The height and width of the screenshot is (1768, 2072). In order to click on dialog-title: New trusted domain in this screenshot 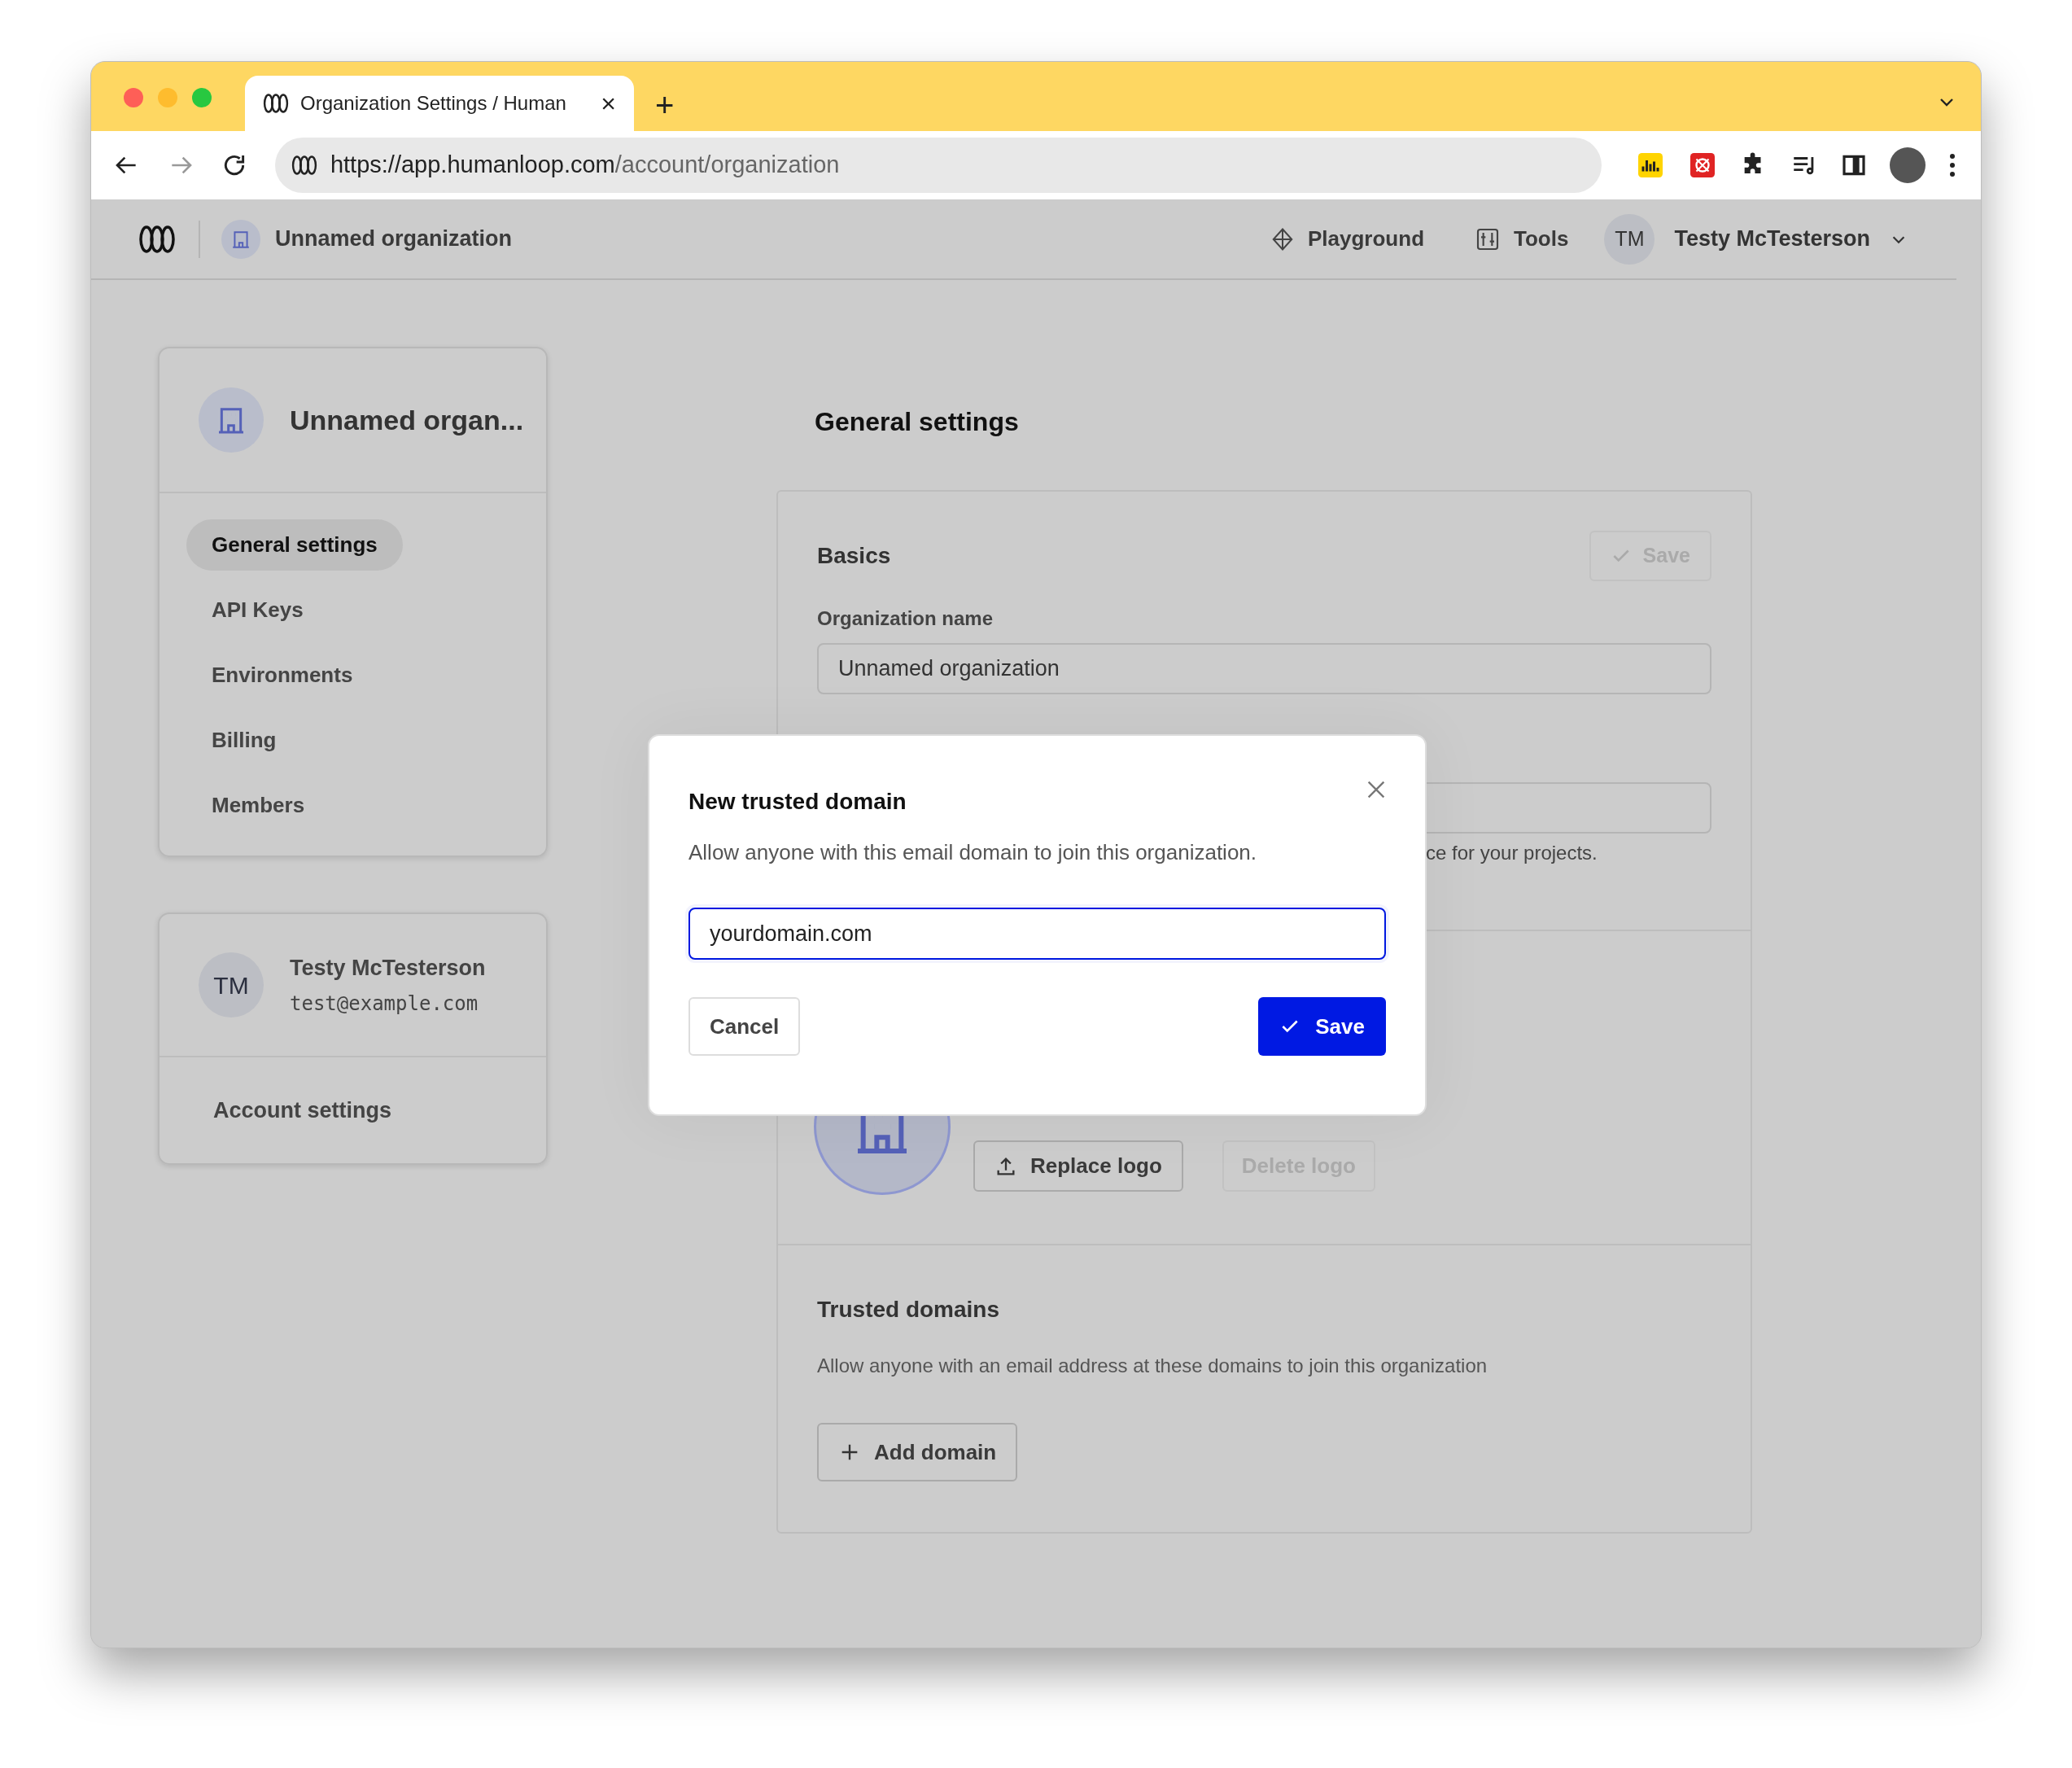, I will do `click(797, 802)`.